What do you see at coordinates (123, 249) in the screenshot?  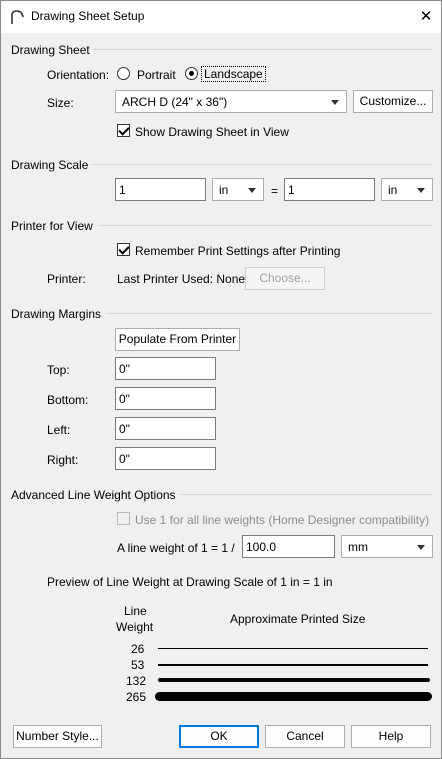 I see `remember-print-checkbox` at bounding box center [123, 249].